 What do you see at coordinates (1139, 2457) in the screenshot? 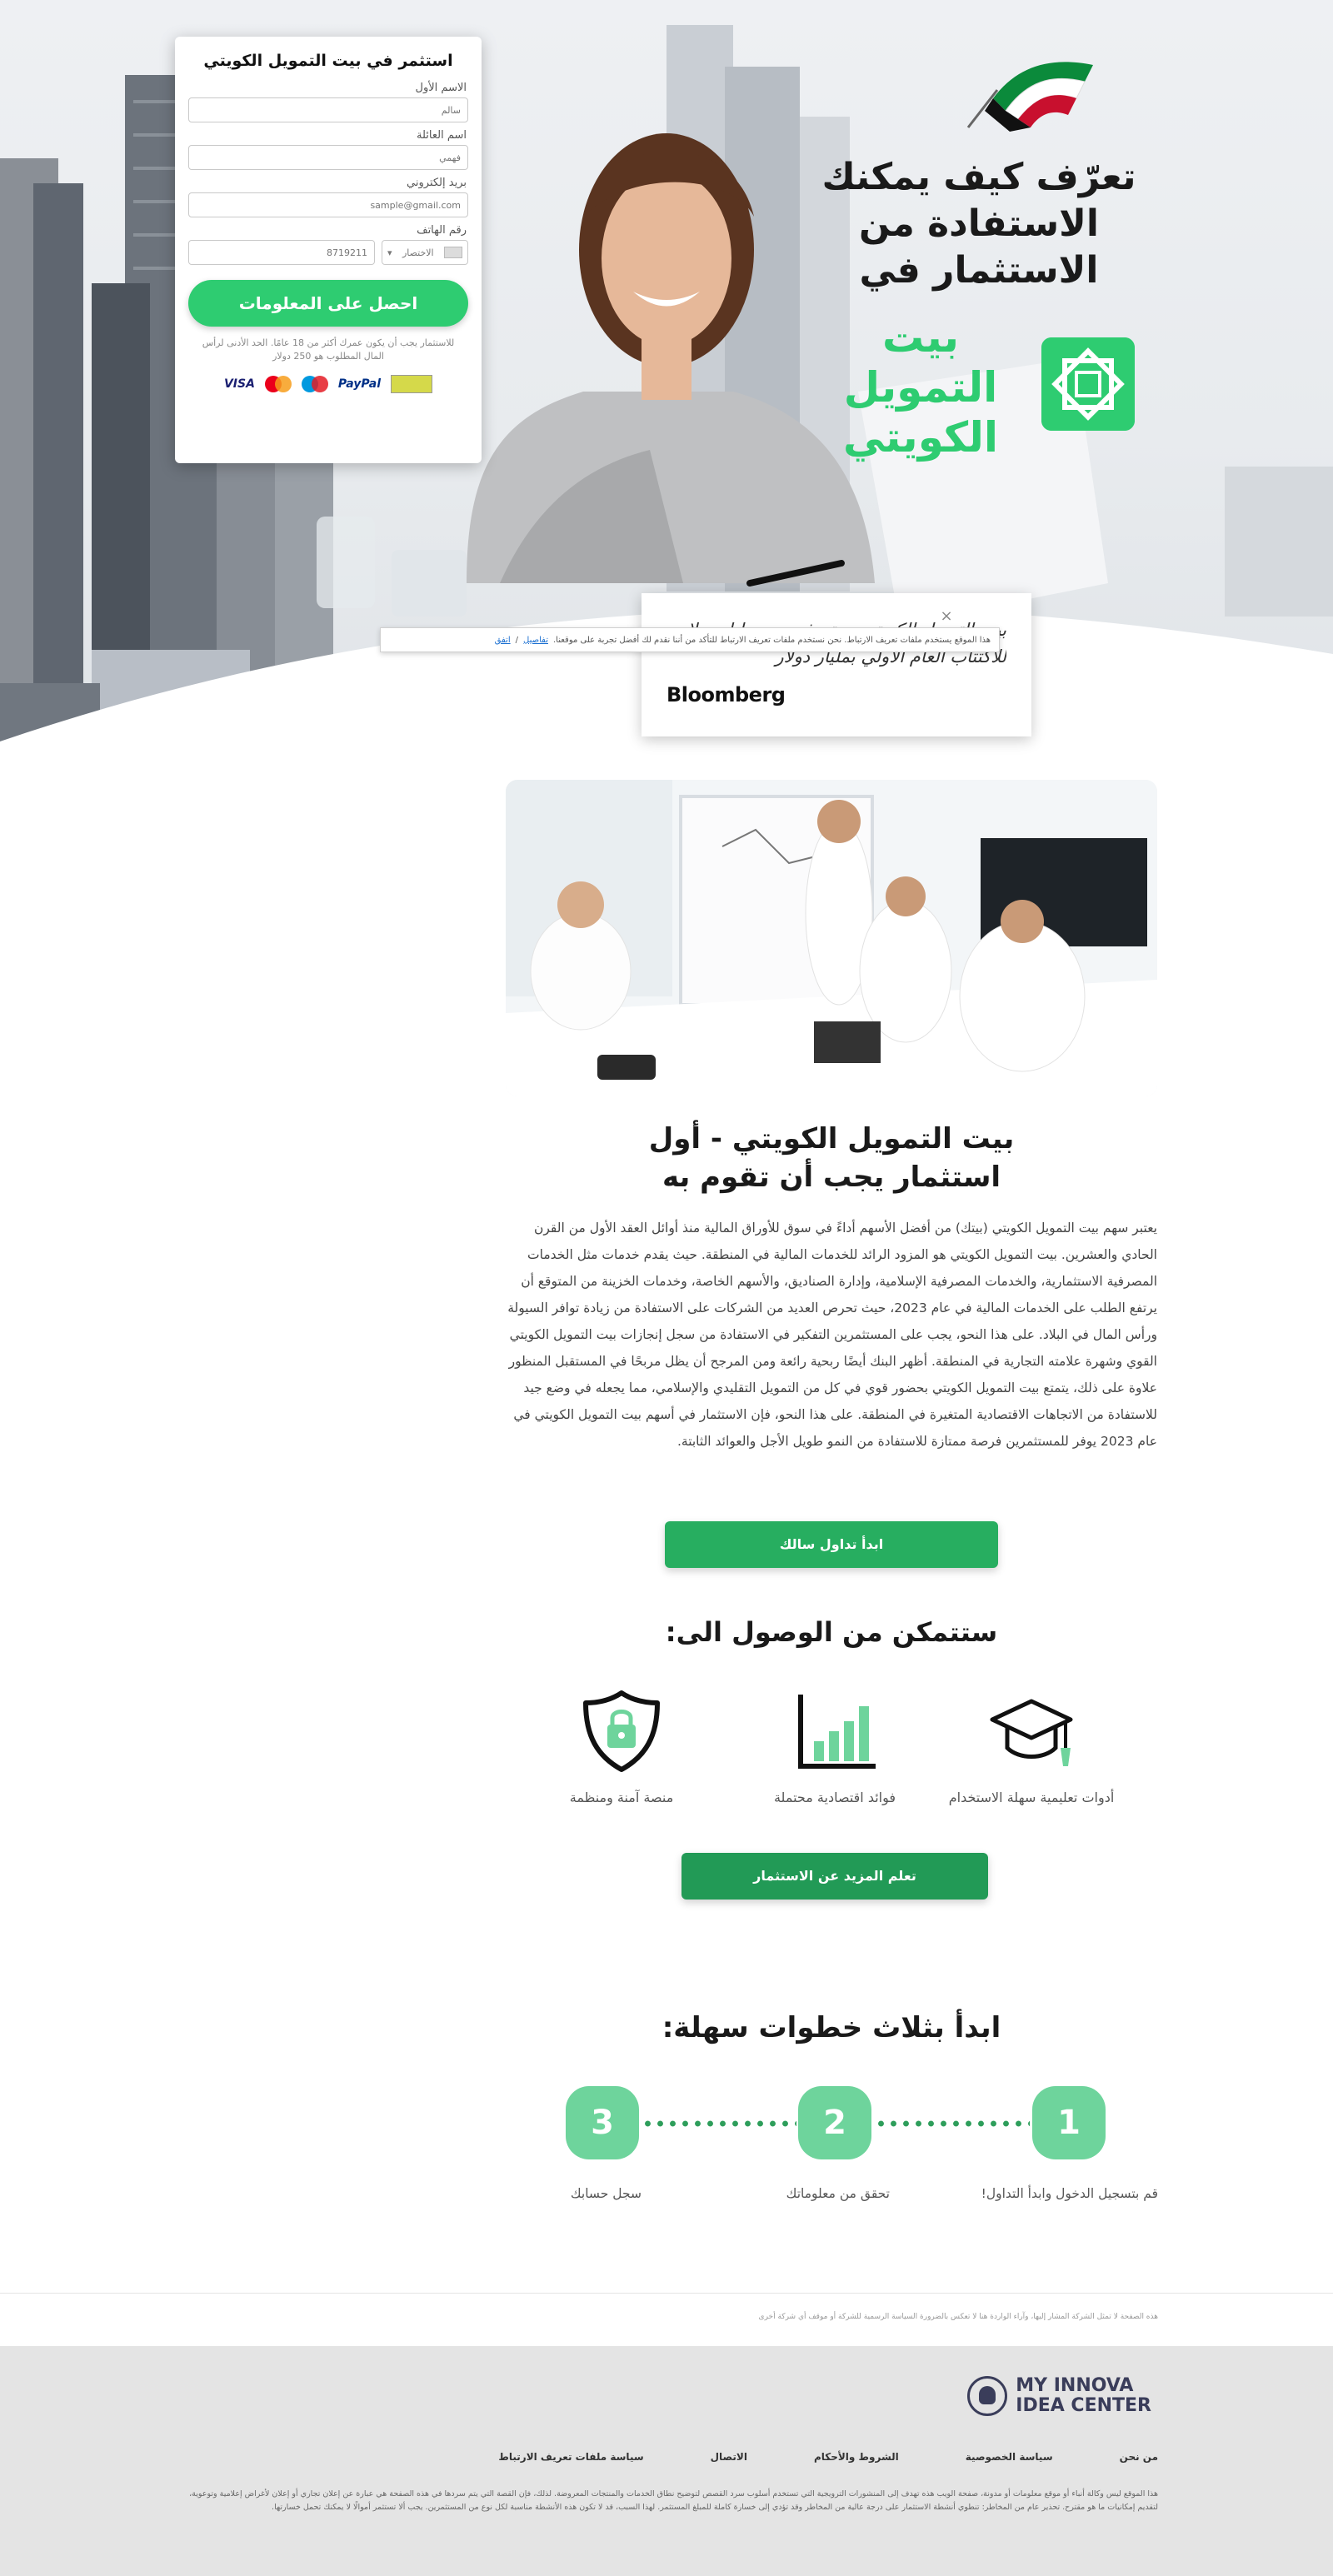
I see `footer-link-about: من نحن` at bounding box center [1139, 2457].